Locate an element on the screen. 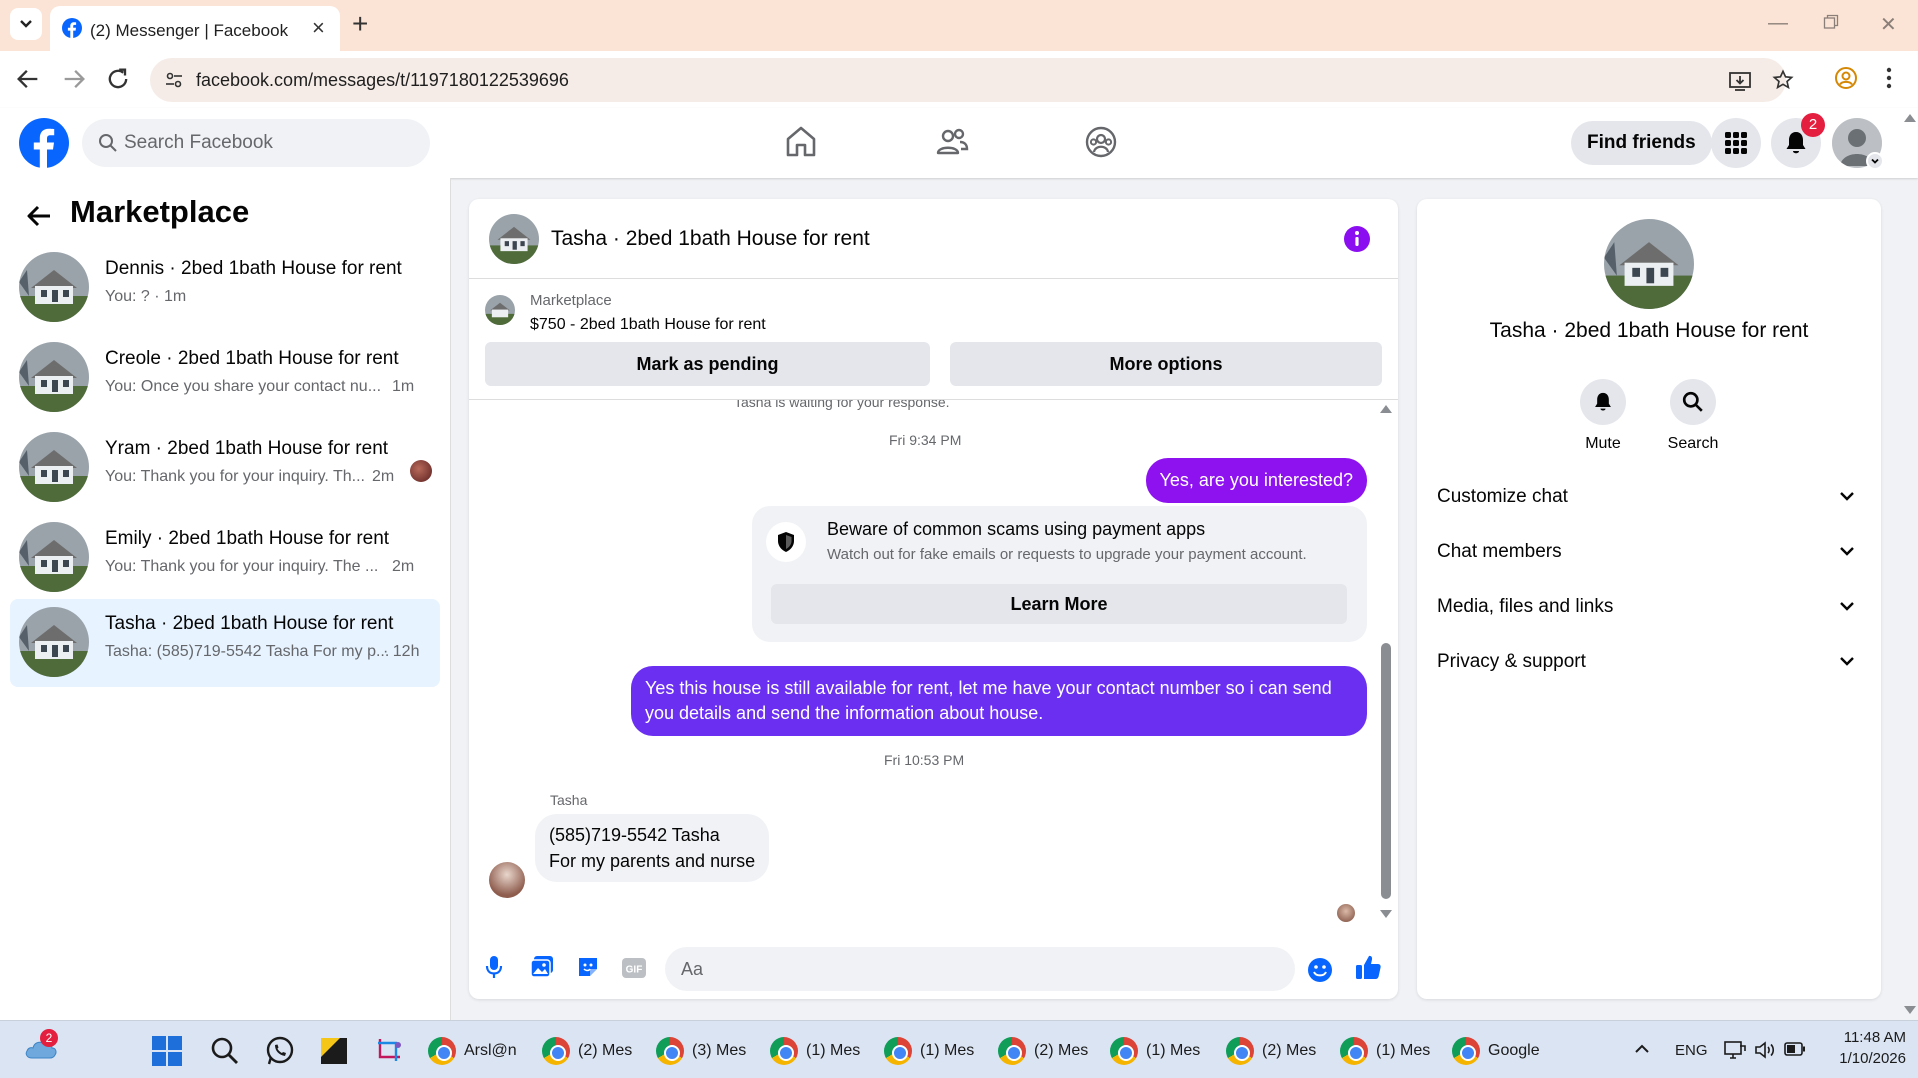  microphone-icon is located at coordinates (494, 967).